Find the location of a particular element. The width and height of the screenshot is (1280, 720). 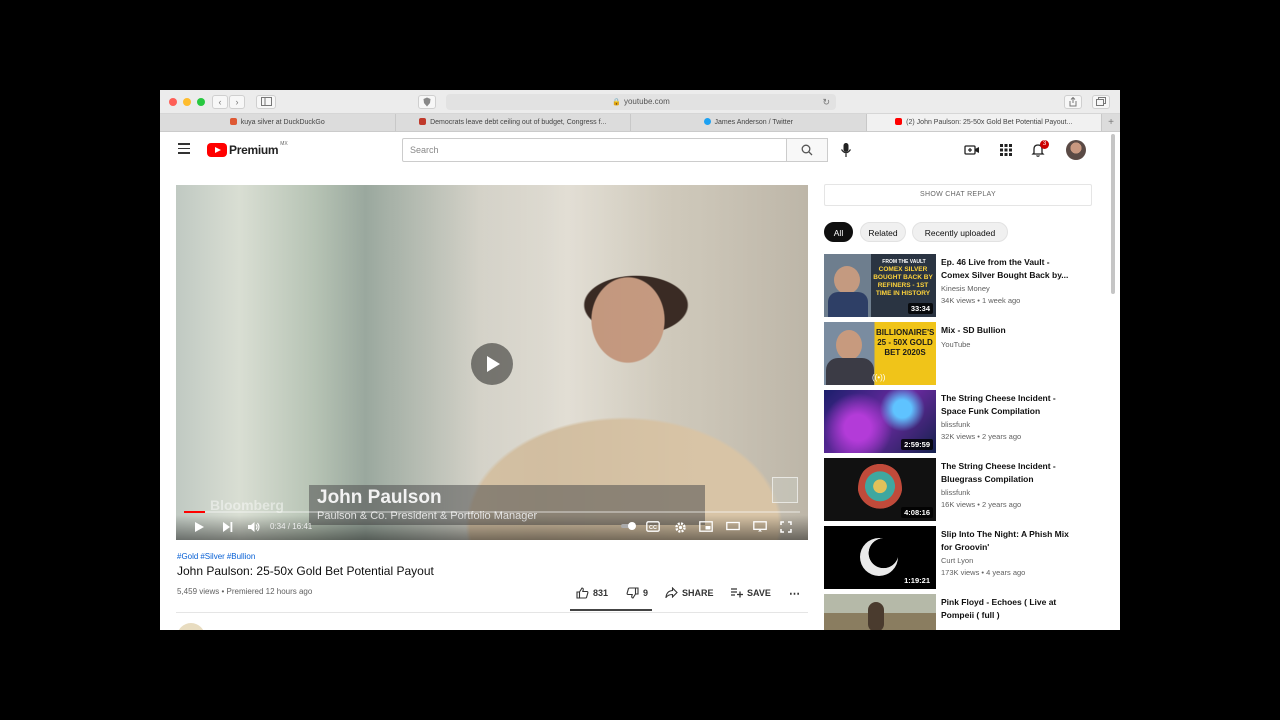

logo-text: Premium is located at coordinates (254, 150).